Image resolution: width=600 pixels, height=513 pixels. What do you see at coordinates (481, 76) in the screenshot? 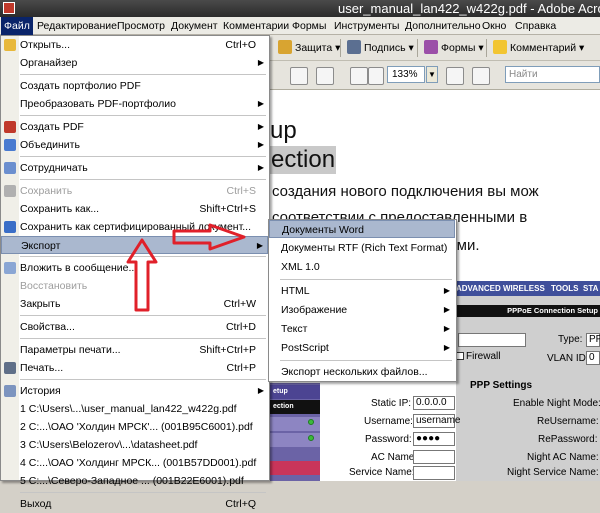
I see `fit-width-icon` at bounding box center [481, 76].